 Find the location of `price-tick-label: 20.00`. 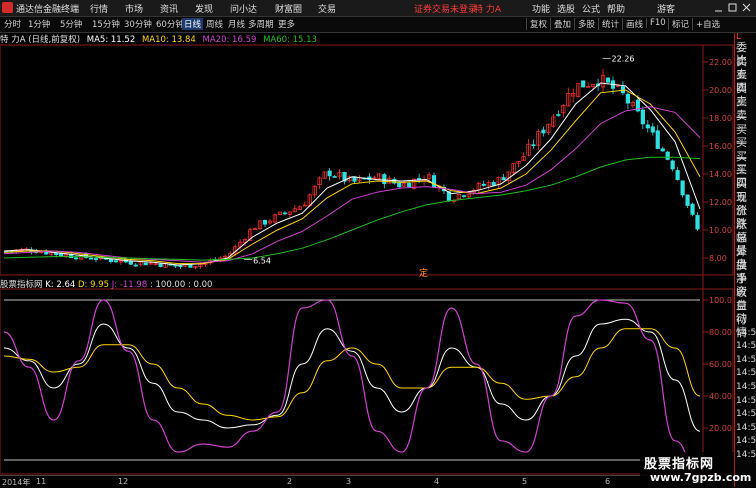

price-tick-label: 20.00 is located at coordinates (720, 90).